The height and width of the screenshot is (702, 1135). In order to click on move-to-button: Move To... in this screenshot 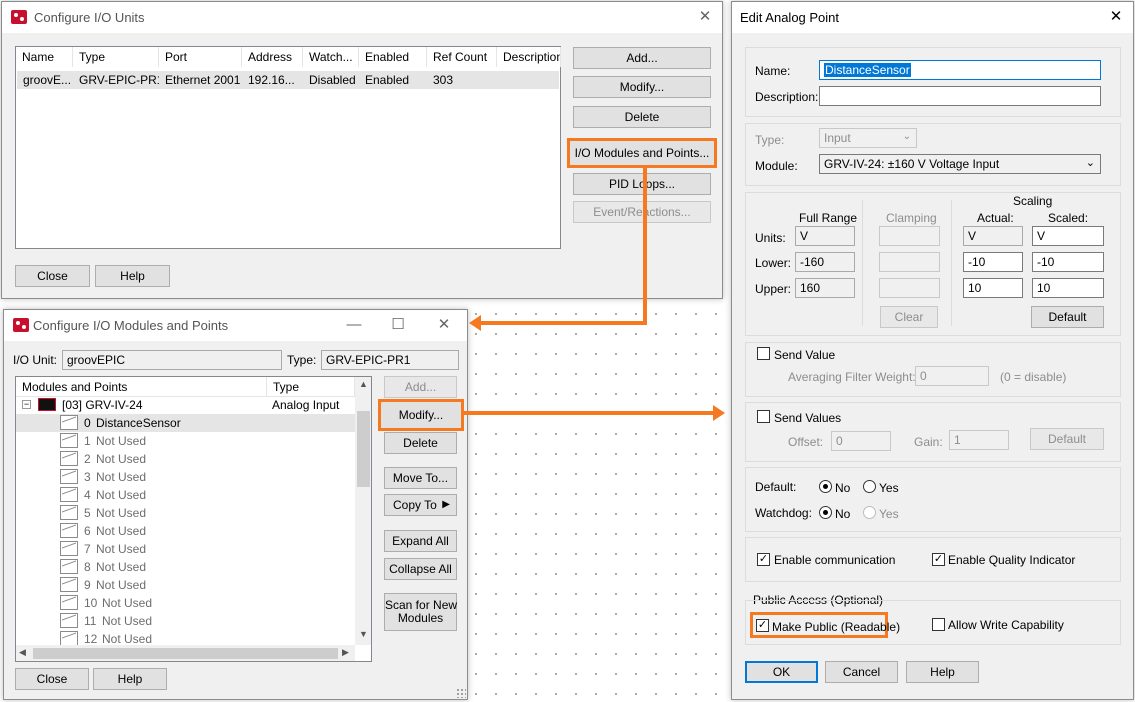, I will do `click(420, 478)`.